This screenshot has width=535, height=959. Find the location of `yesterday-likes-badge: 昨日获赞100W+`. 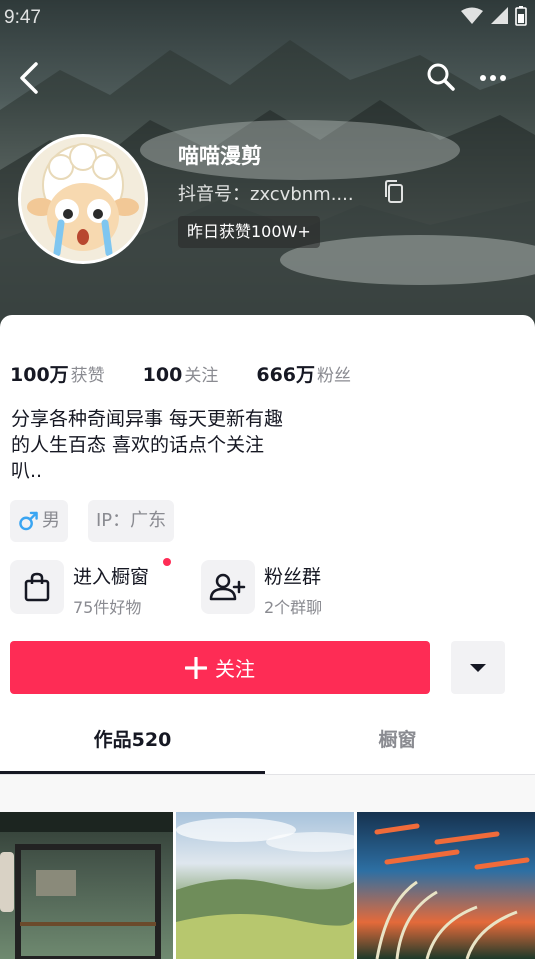

yesterday-likes-badge: 昨日获赞100W+ is located at coordinates (249, 232).